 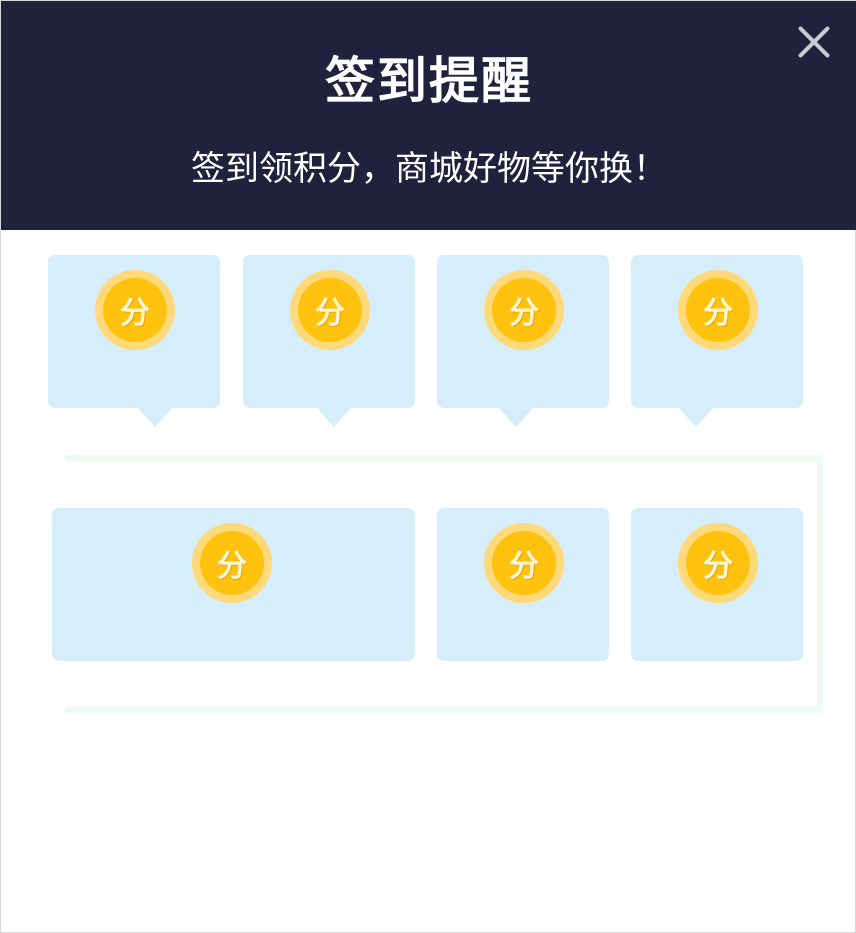 What do you see at coordinates (429, 81) in the screenshot?
I see `modal-title: 签到提醒` at bounding box center [429, 81].